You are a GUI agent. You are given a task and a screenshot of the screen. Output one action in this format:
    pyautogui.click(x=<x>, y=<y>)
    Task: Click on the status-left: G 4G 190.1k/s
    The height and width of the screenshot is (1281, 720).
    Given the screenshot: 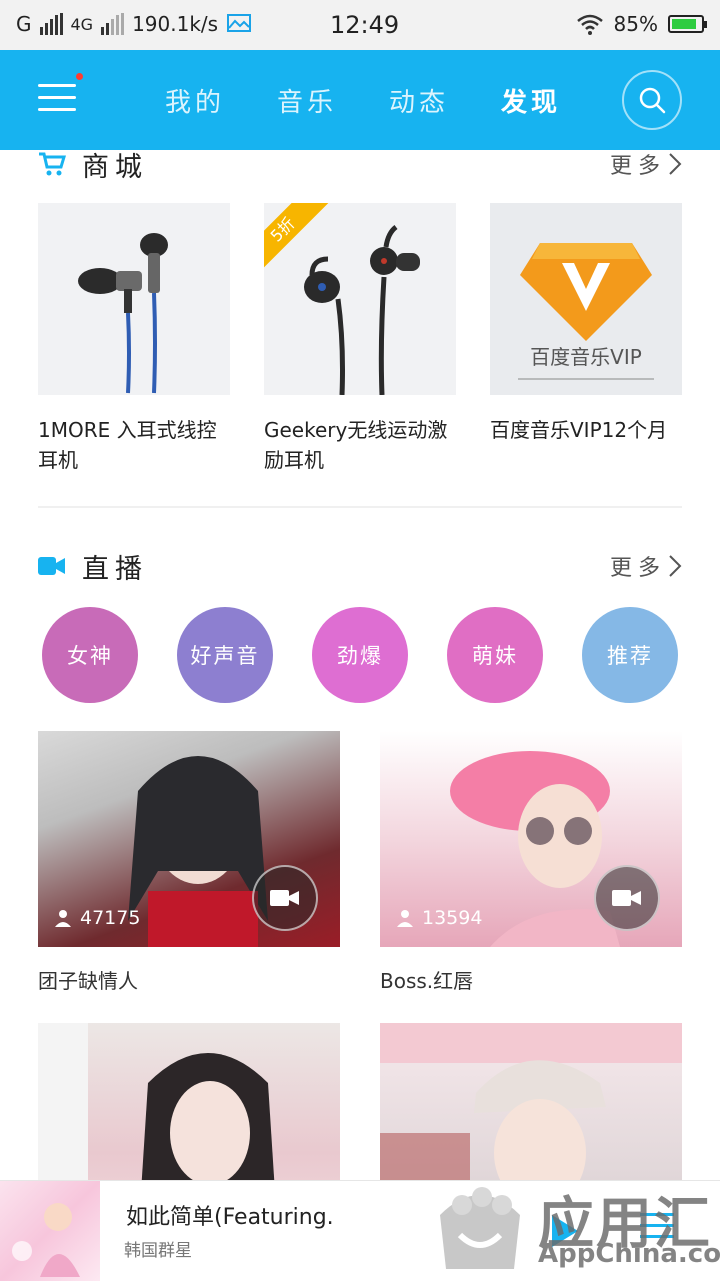 What is the action you would take?
    pyautogui.click(x=134, y=24)
    